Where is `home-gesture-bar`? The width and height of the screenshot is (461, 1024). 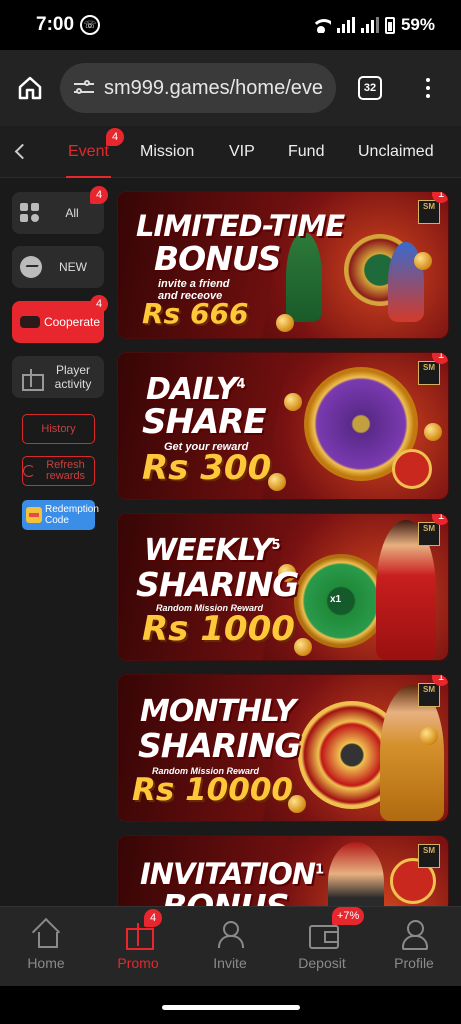 home-gesture-bar is located at coordinates (231, 1007).